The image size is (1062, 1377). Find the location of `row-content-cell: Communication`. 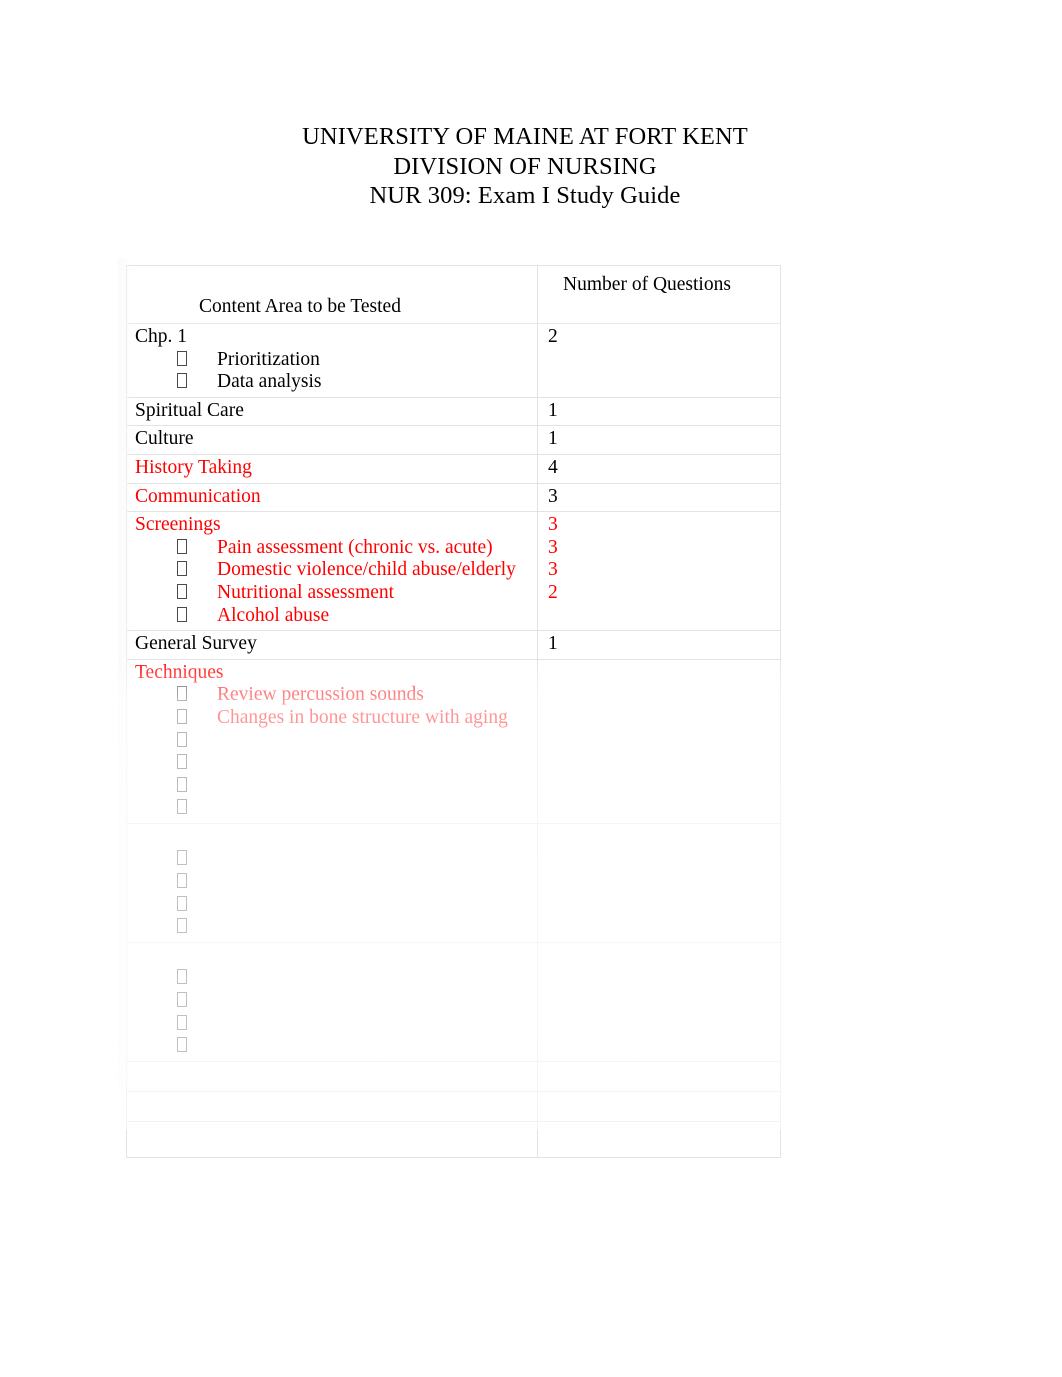

row-content-cell: Communication is located at coordinates (332, 497).